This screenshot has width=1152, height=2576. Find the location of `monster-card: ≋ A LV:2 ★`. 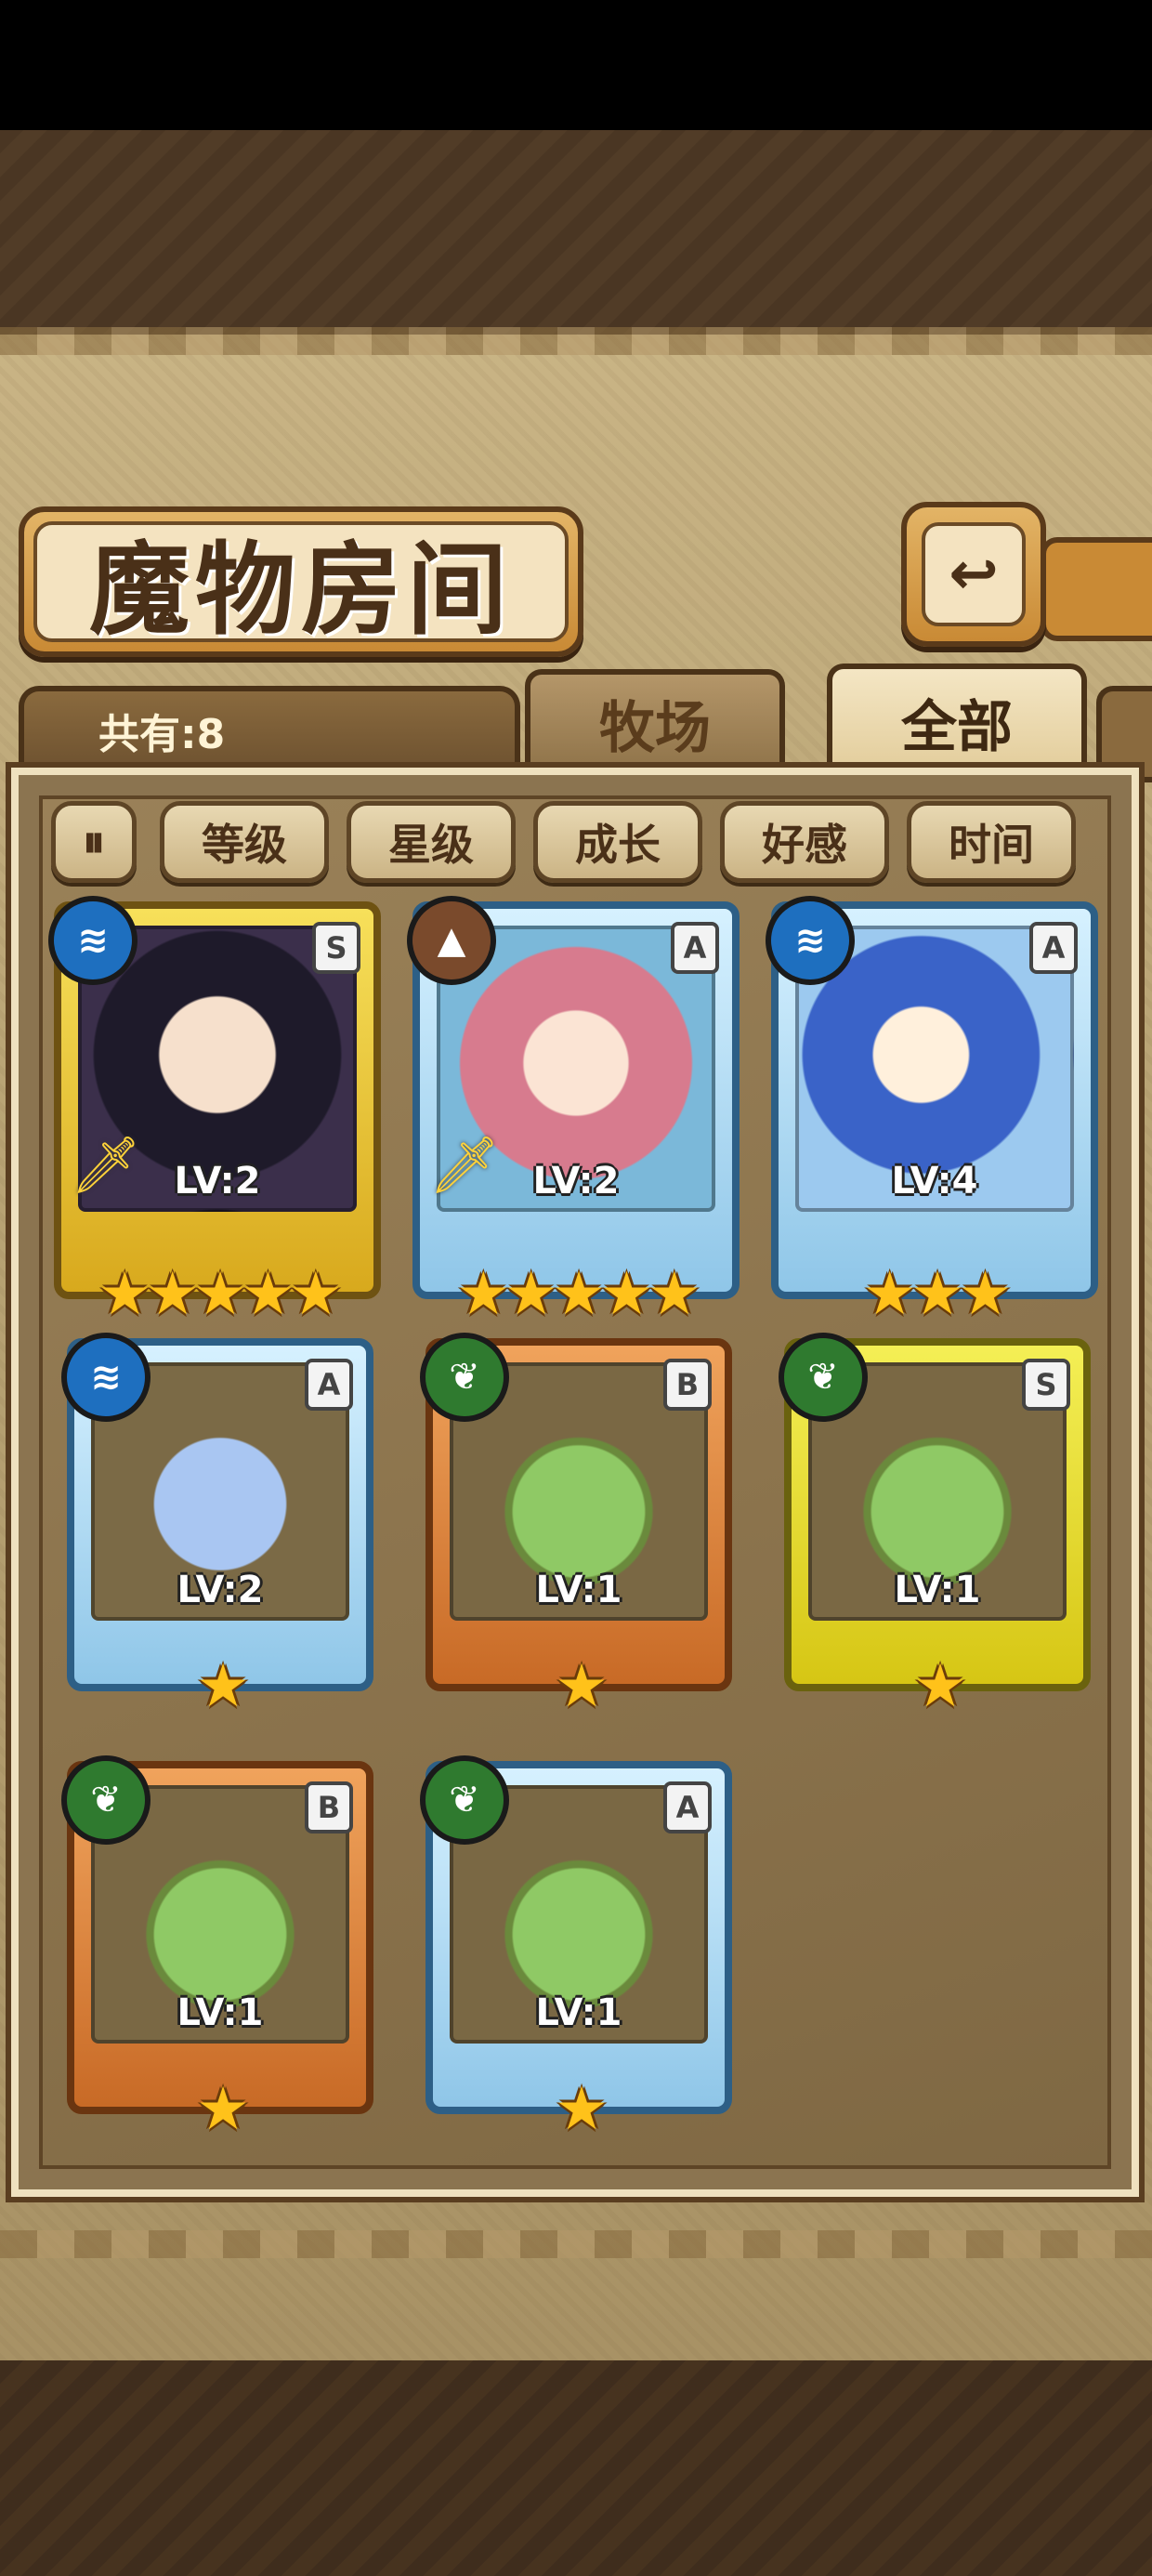

monster-card: ≋ A LV:2 ★ is located at coordinates (217, 1527).